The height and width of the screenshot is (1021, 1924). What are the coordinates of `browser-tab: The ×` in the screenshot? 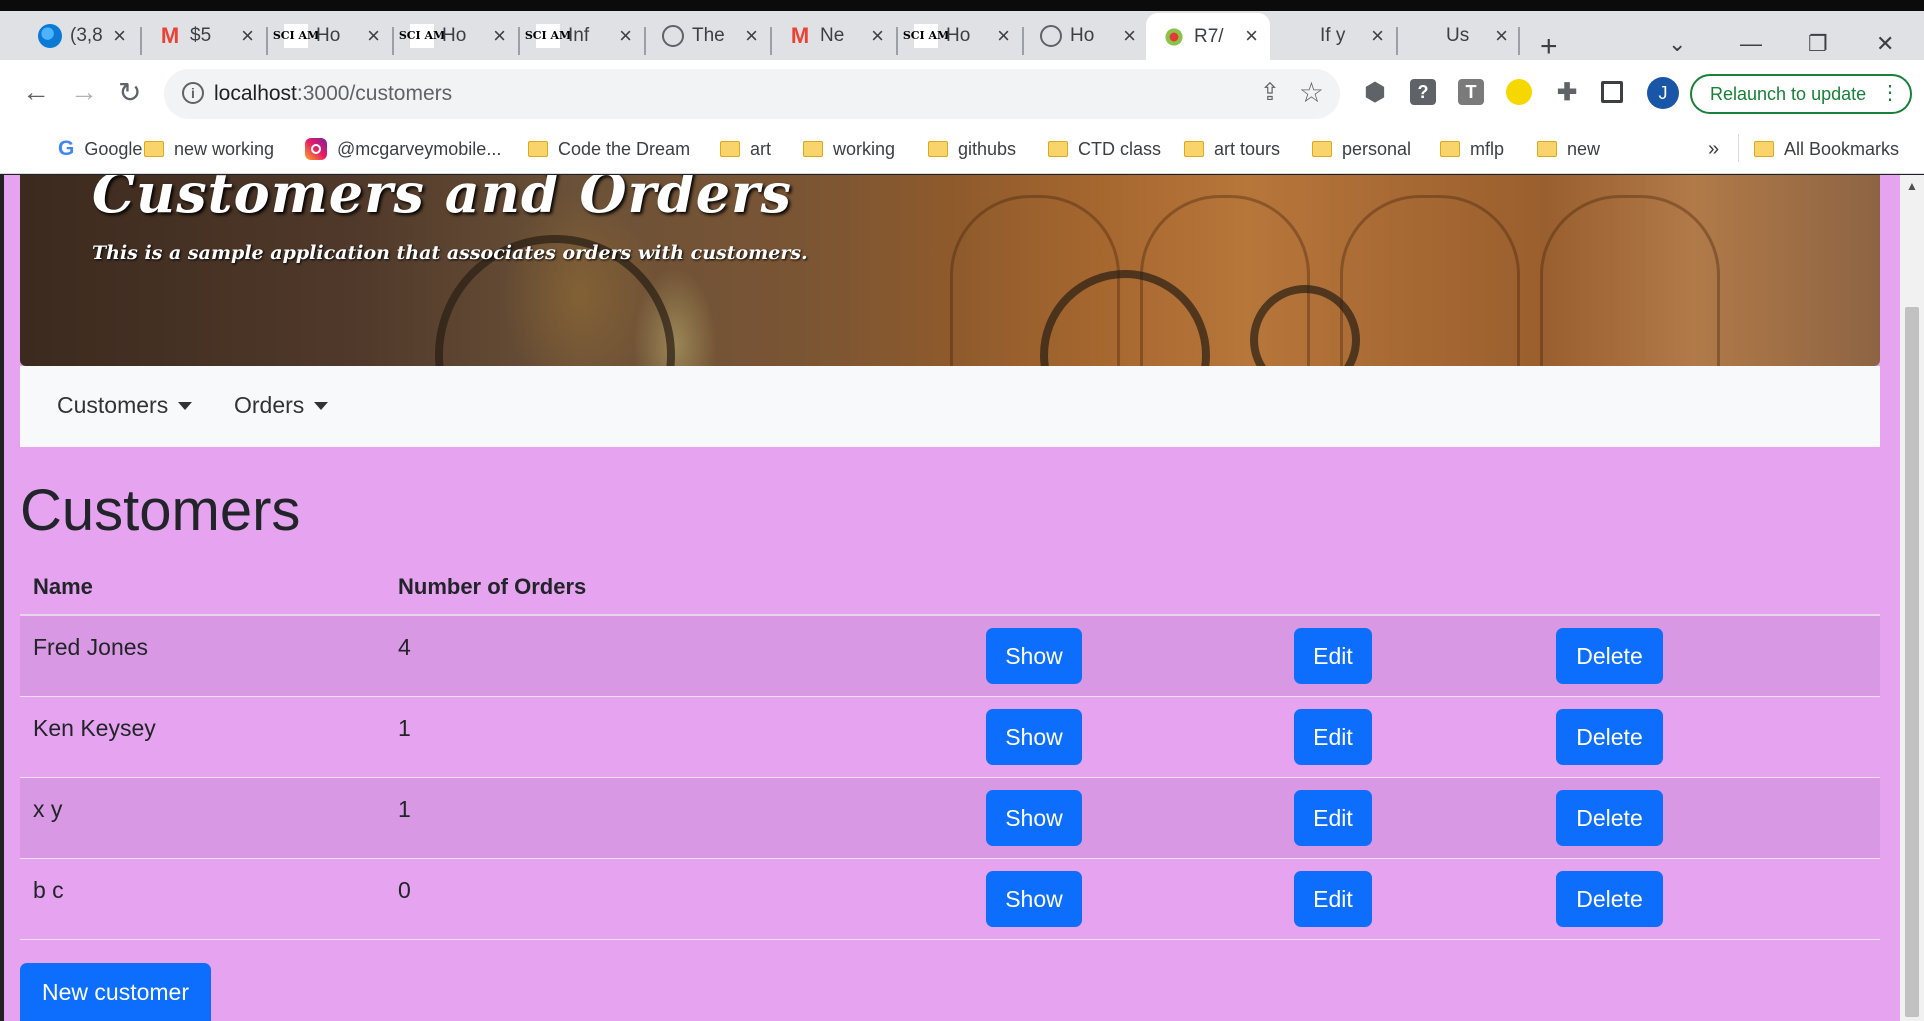 It's located at (708, 35).